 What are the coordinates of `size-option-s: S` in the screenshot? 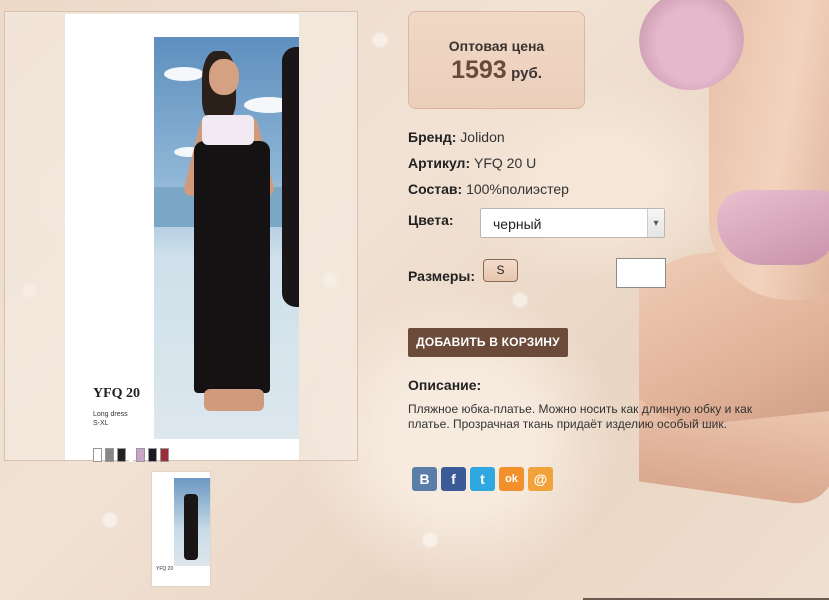 It's located at (500, 270).